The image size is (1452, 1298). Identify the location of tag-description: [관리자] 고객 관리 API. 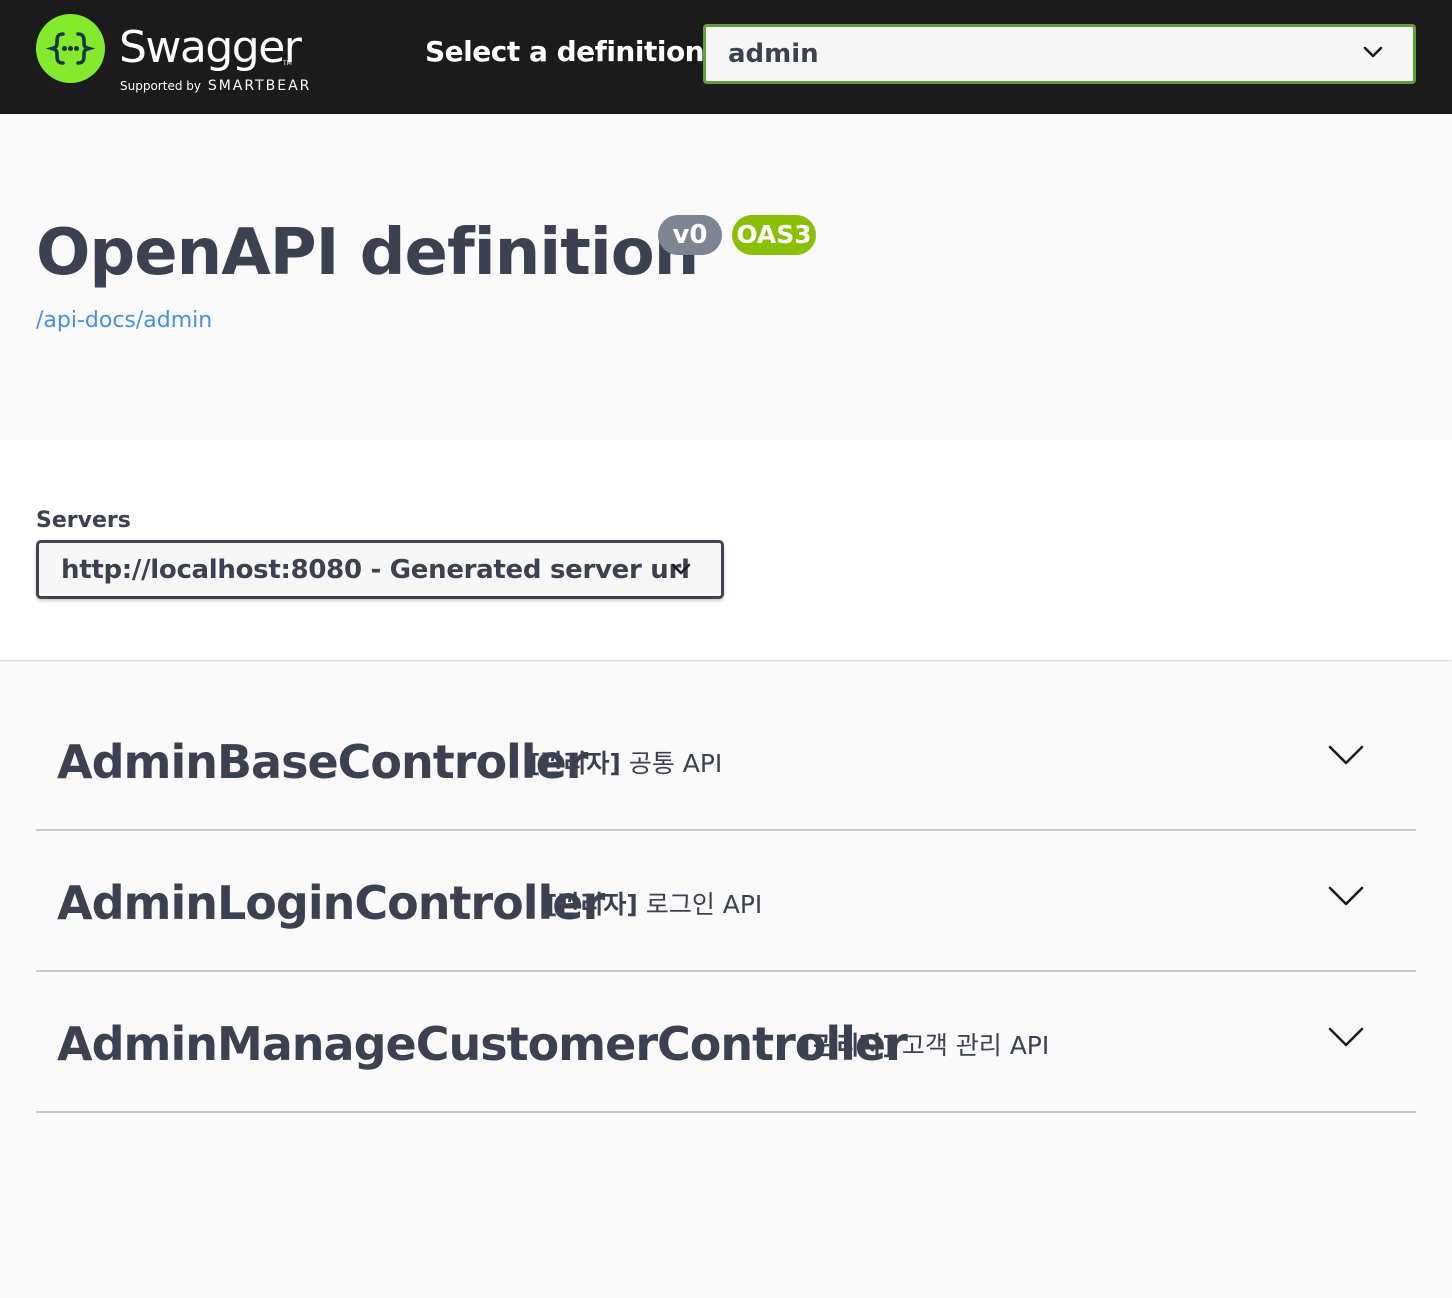
(925, 1046).